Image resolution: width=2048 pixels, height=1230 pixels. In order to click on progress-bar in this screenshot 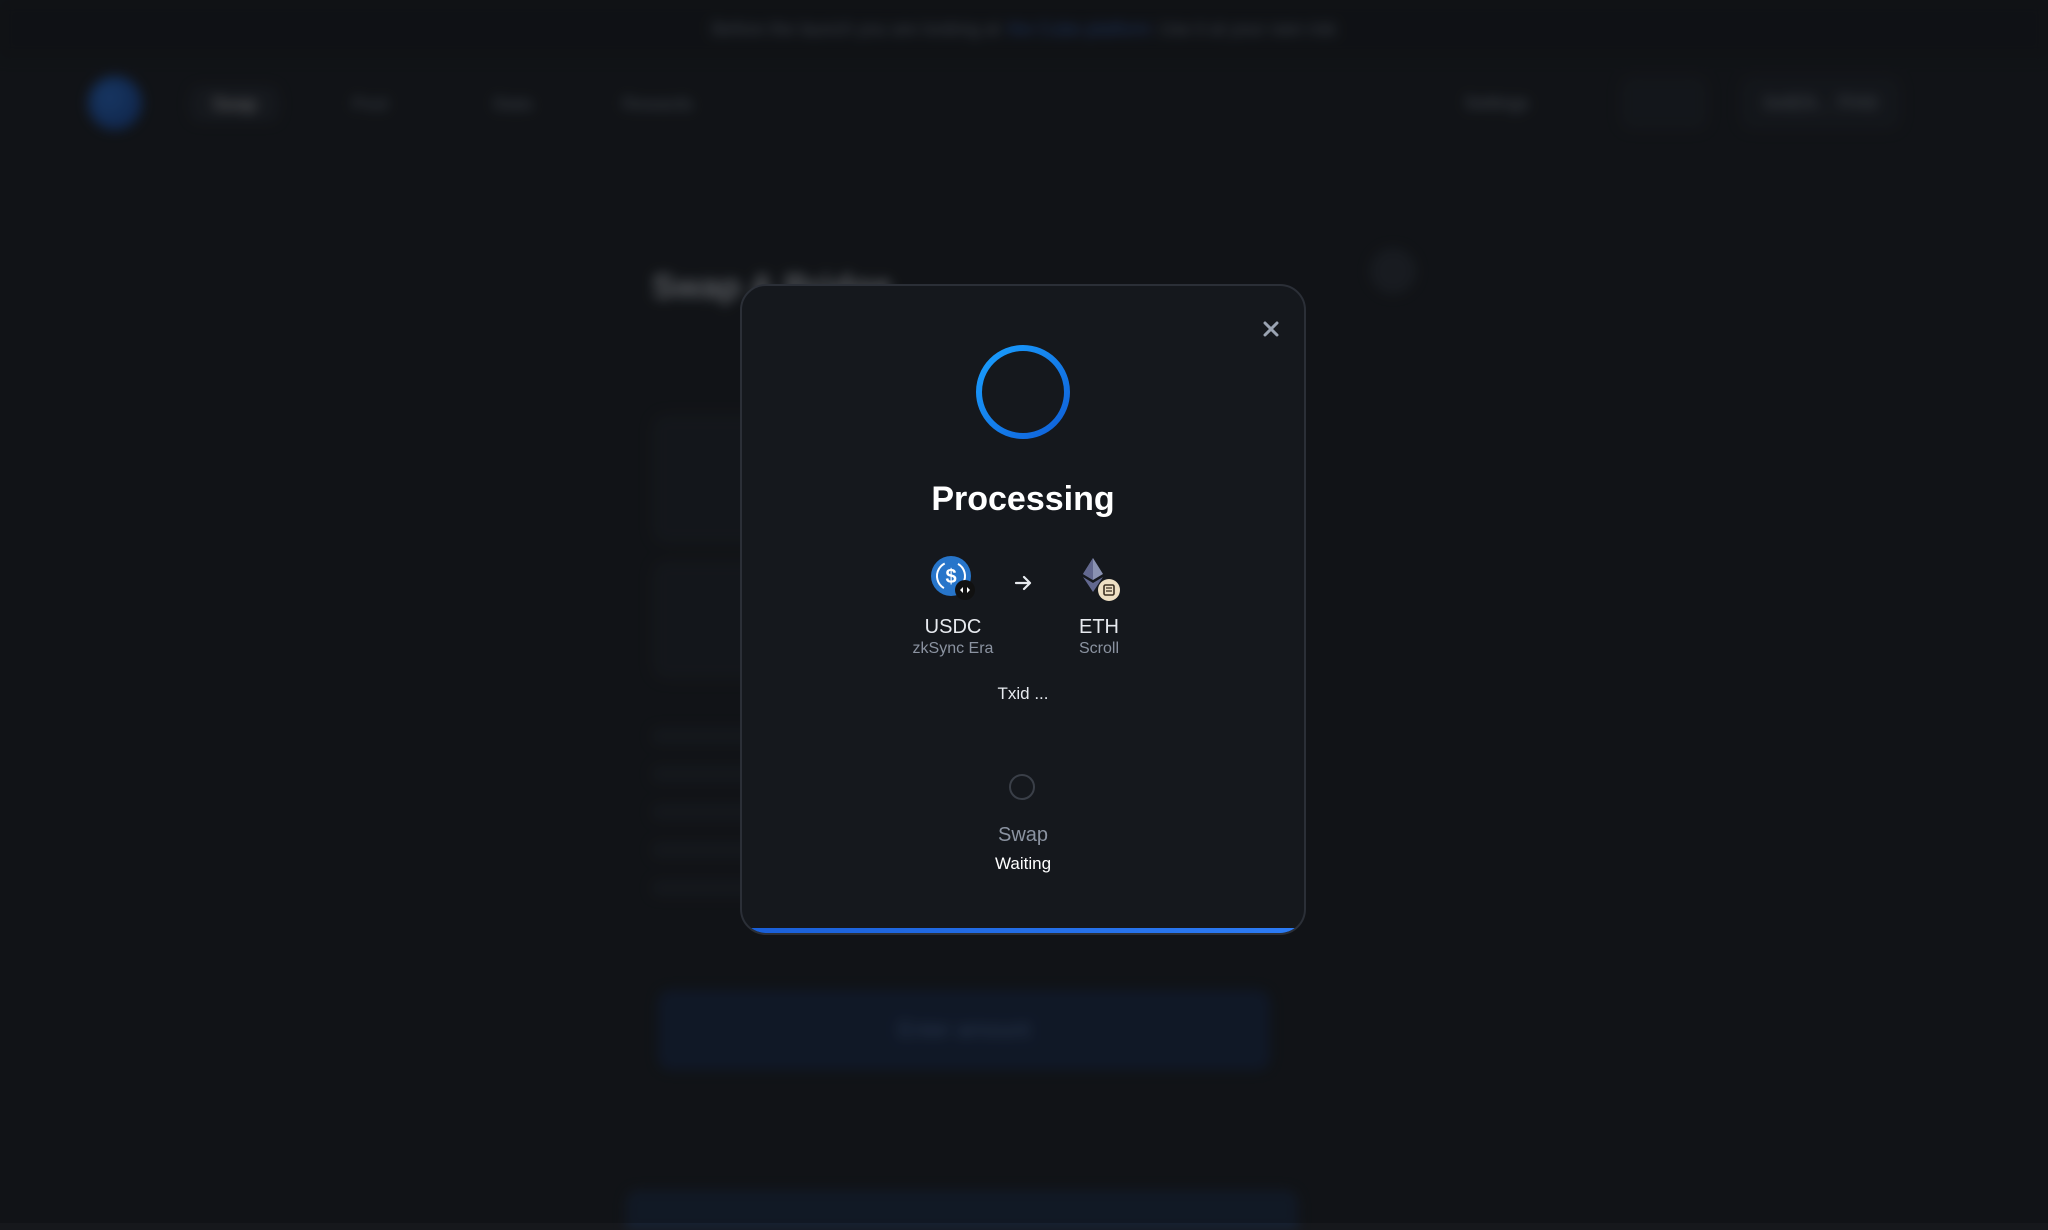, I will do `click(1023, 930)`.